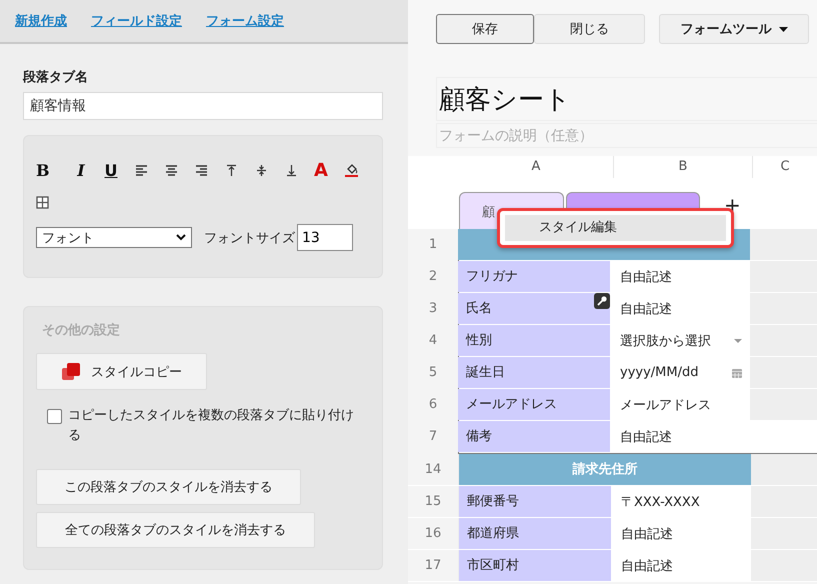  I want to click on checkbox-label: コピーしたスタイルを複数の段落タブに貼り付ける, so click(211, 426).